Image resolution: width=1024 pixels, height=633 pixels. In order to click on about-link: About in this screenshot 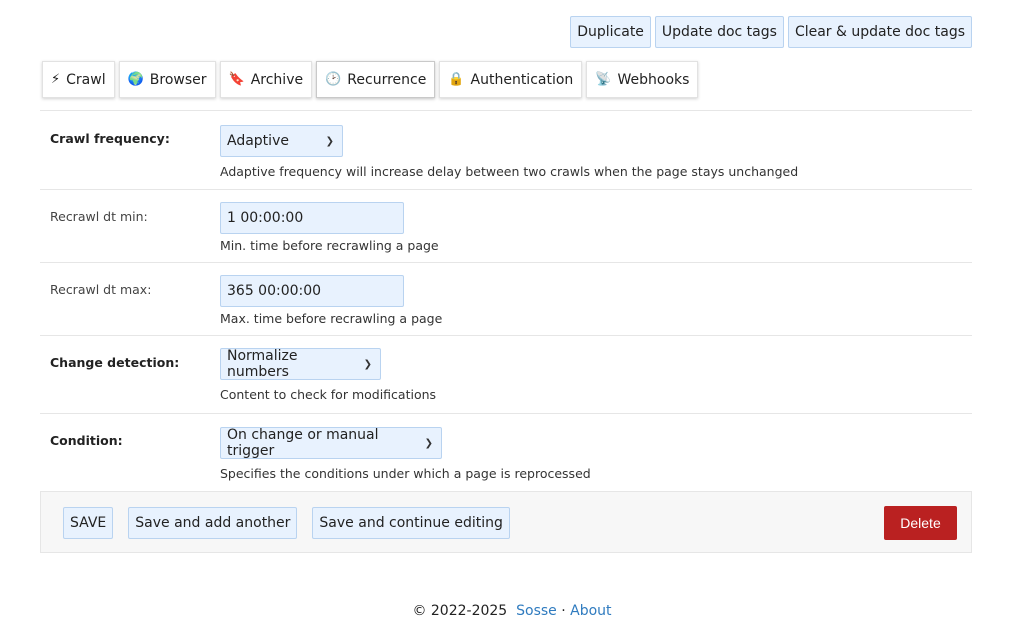, I will do `click(590, 611)`.